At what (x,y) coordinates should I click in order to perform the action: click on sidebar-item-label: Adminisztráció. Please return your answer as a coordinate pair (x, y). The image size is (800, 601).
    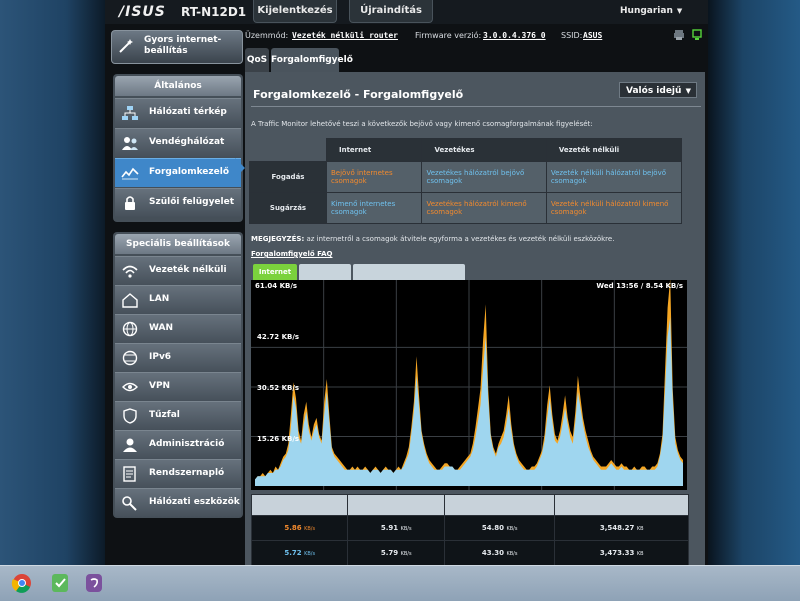
    Looking at the image, I should click on (187, 444).